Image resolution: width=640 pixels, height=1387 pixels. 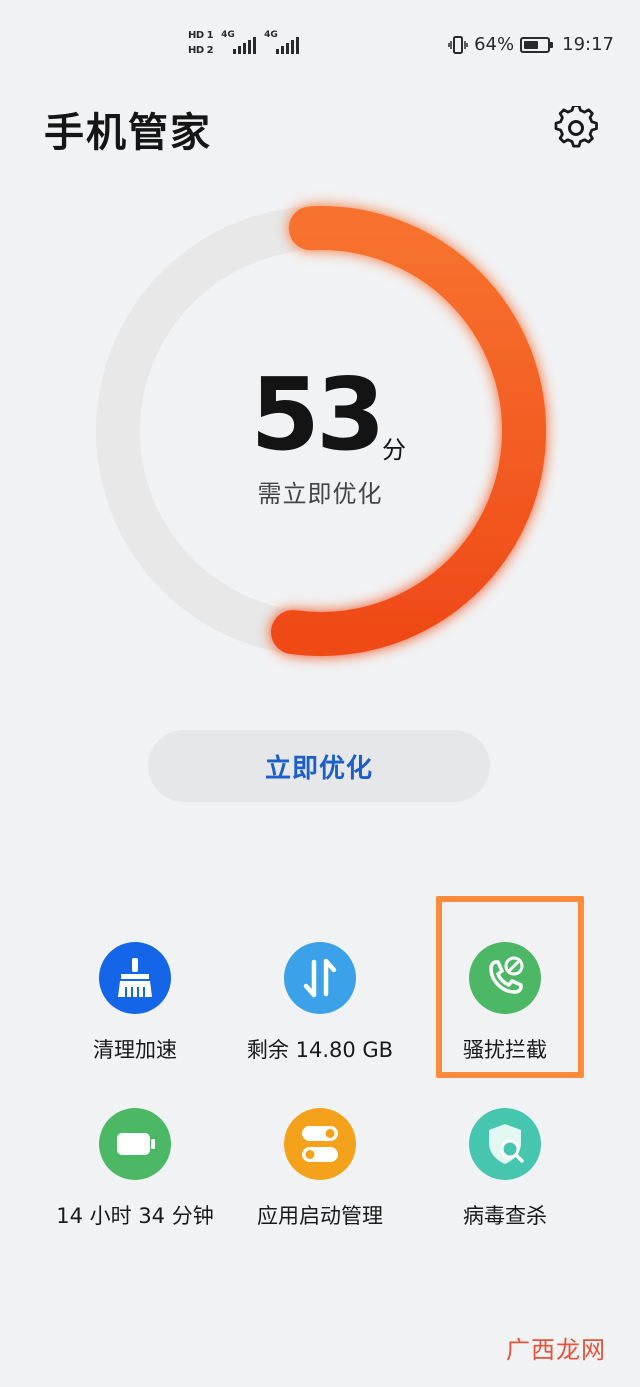 I want to click on gear-icon, so click(x=576, y=126).